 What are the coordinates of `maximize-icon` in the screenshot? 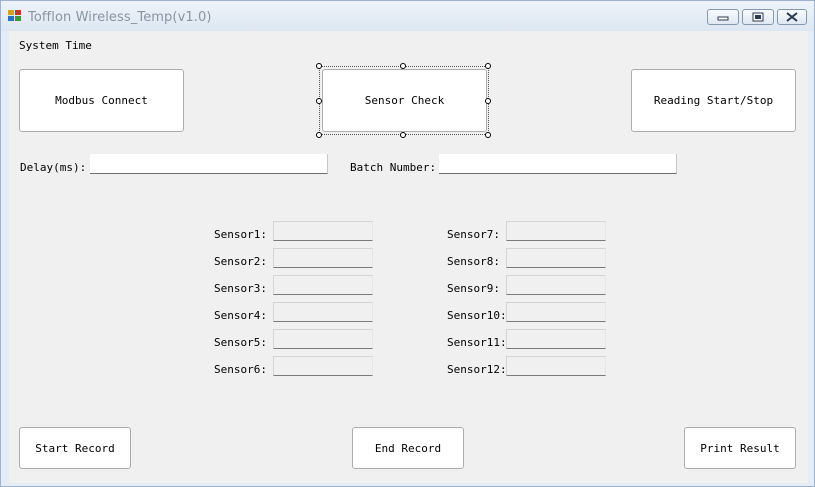 It's located at (758, 17).